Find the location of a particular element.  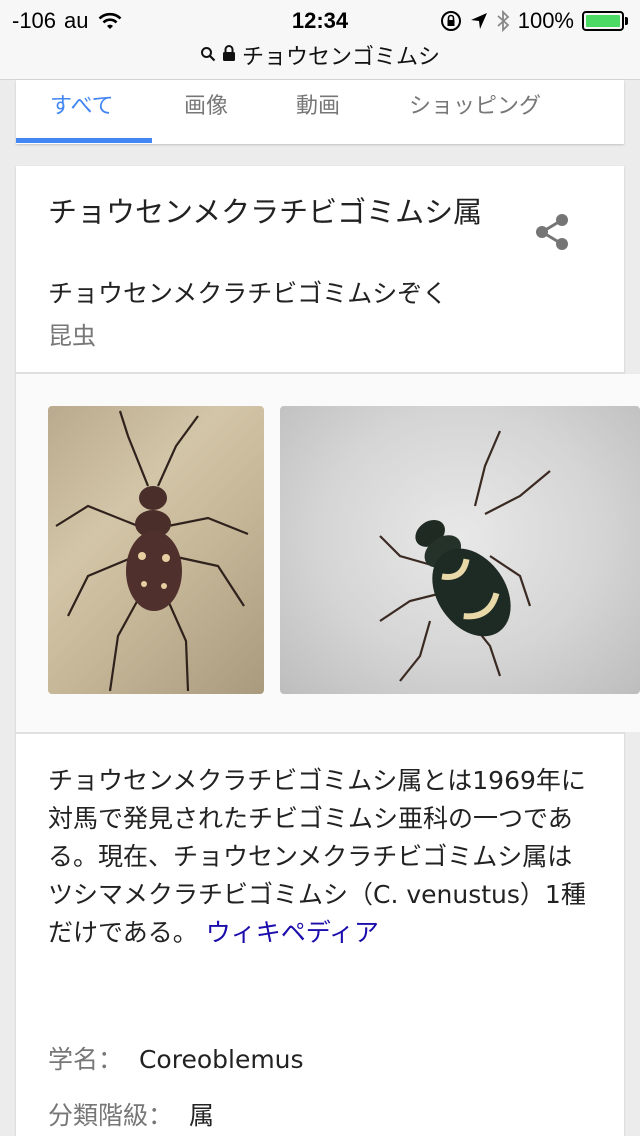

fact-scientific-name: 学名： Coreoblemus is located at coordinates (176, 1058).